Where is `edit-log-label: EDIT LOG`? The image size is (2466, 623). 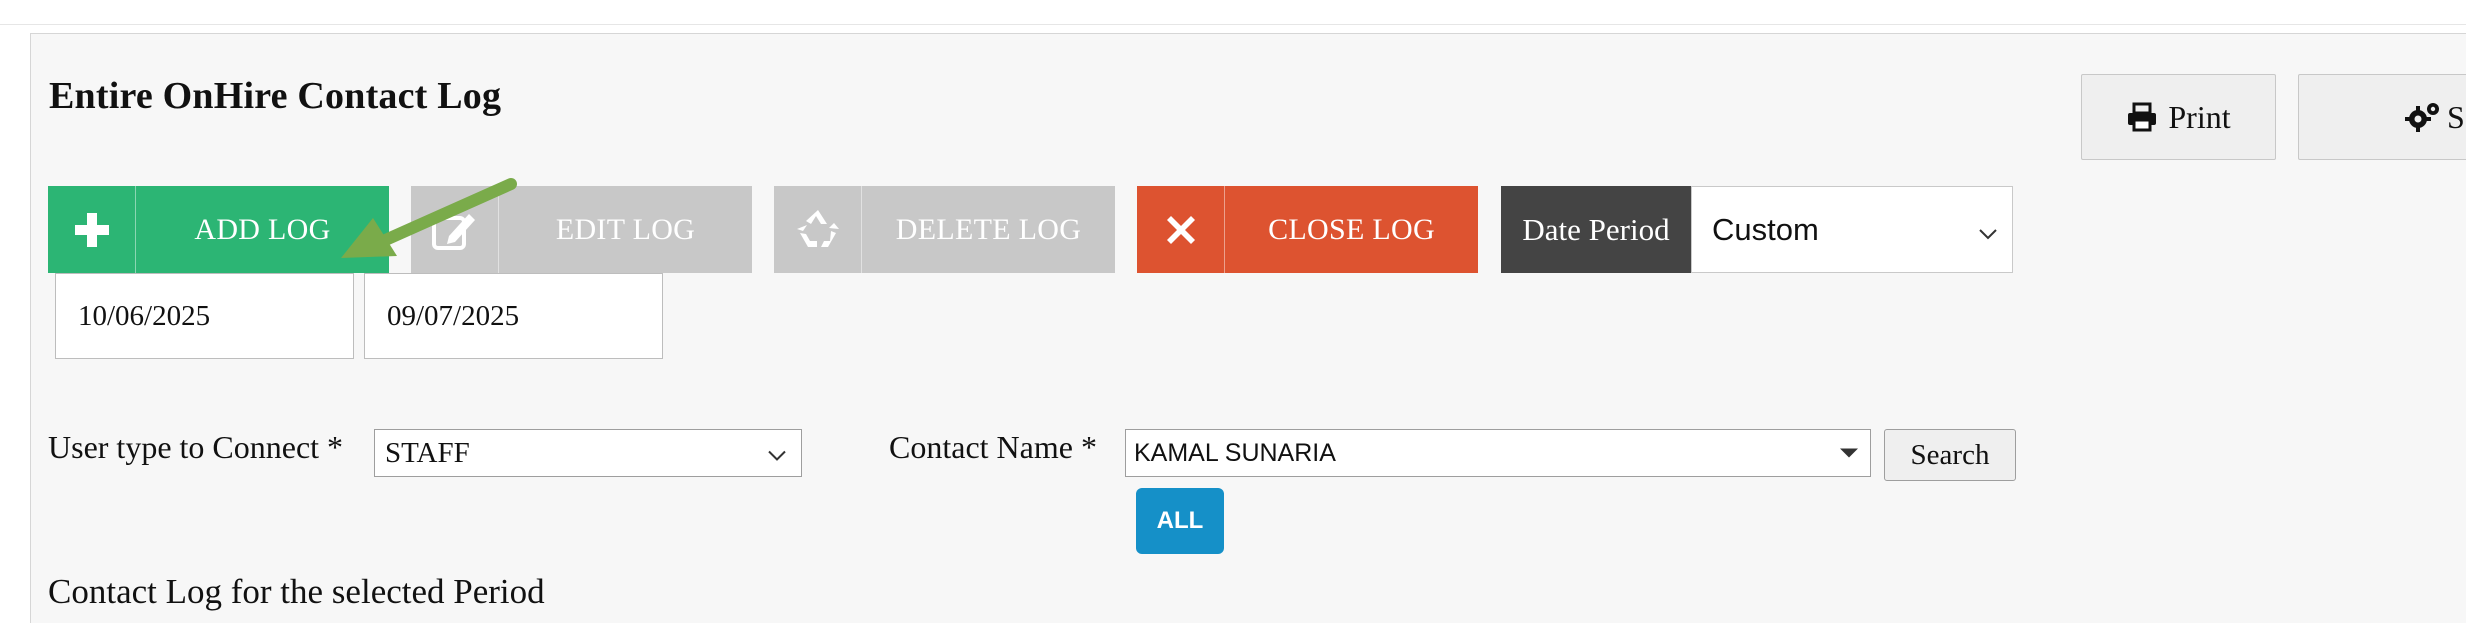
edit-log-label: EDIT LOG is located at coordinates (625, 229).